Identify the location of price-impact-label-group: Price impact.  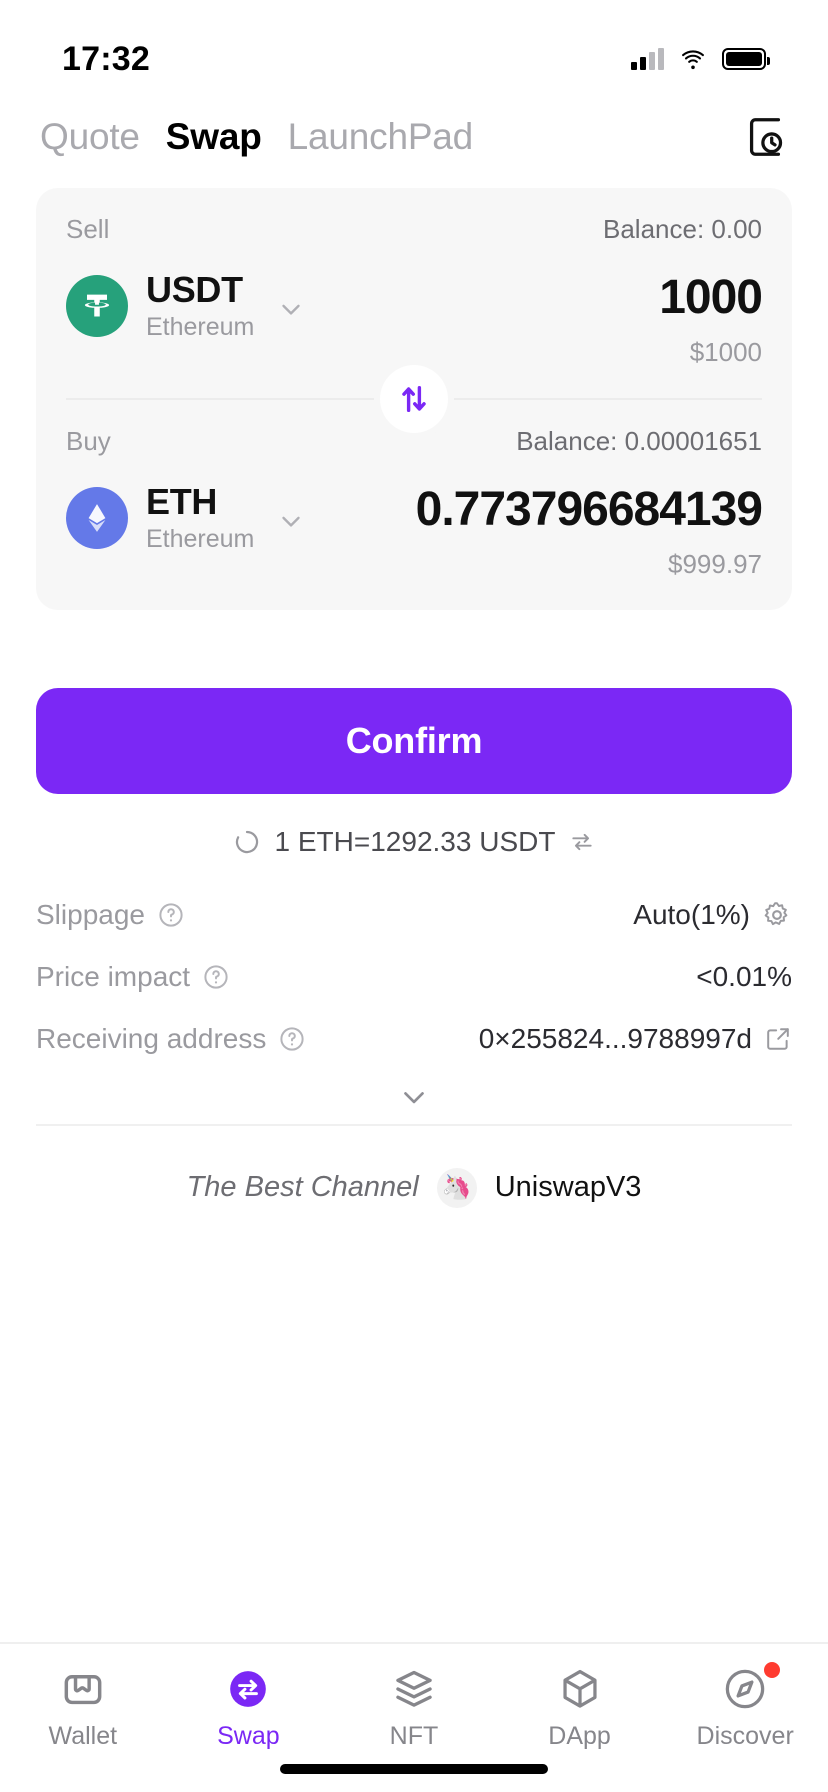
(133, 977).